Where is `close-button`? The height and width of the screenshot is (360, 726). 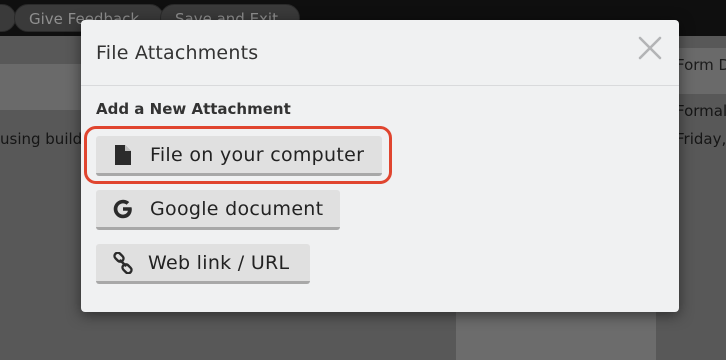
close-button is located at coordinates (650, 48).